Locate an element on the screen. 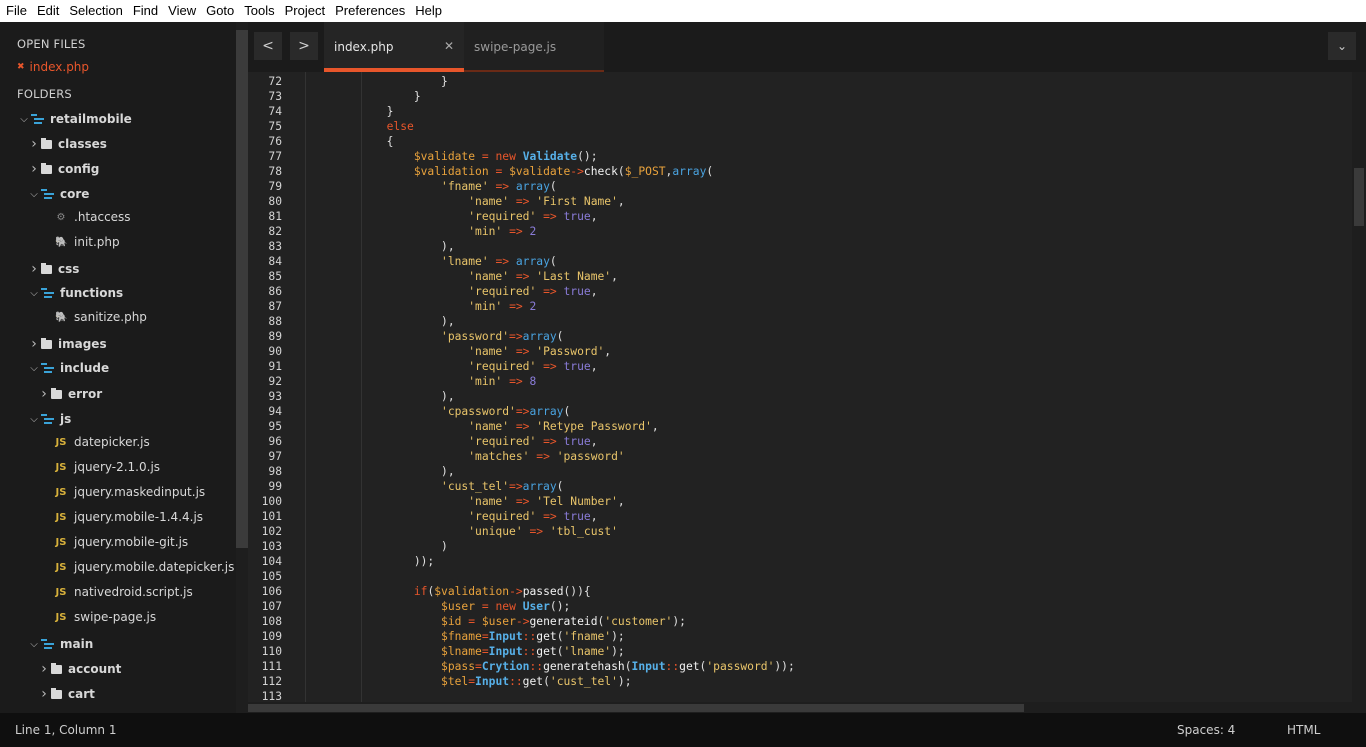 Image resolution: width=1366 pixels, height=747 pixels. code-line: 'lname' => array( is located at coordinates (431, 261).